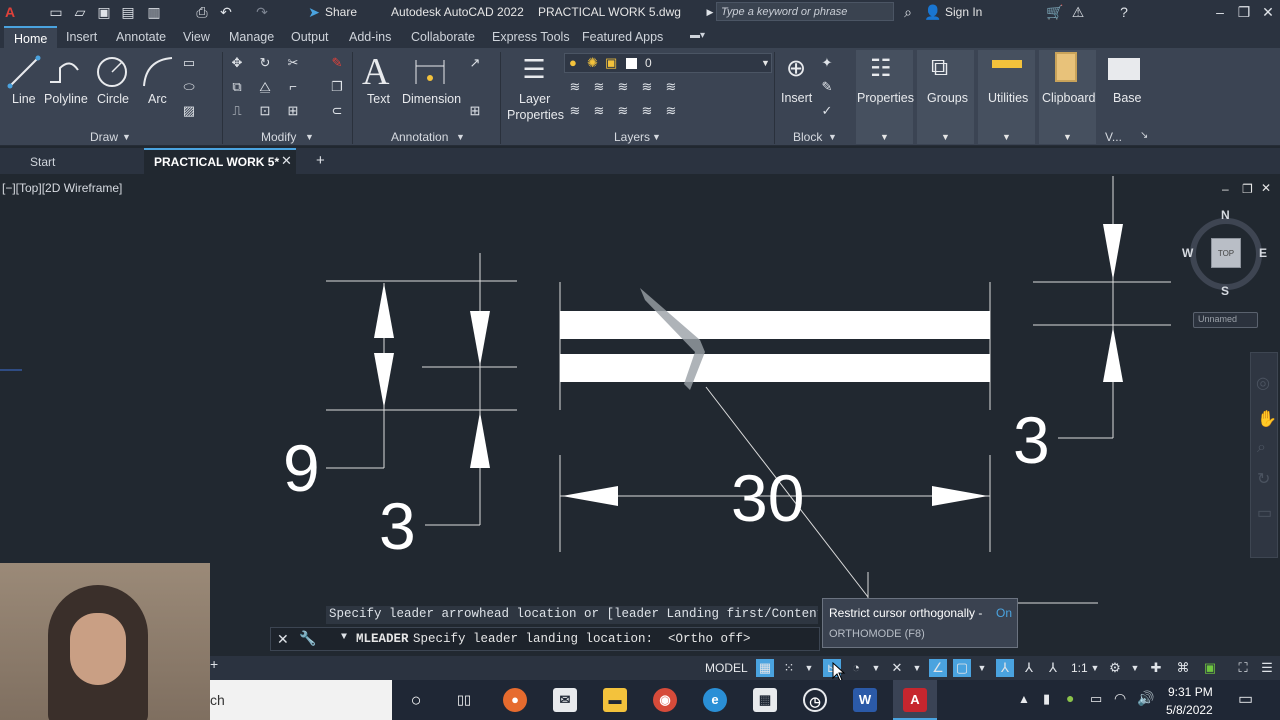 The width and height of the screenshot is (1280, 720). What do you see at coordinates (283, 639) in the screenshot?
I see `close-icon: ✕` at bounding box center [283, 639].